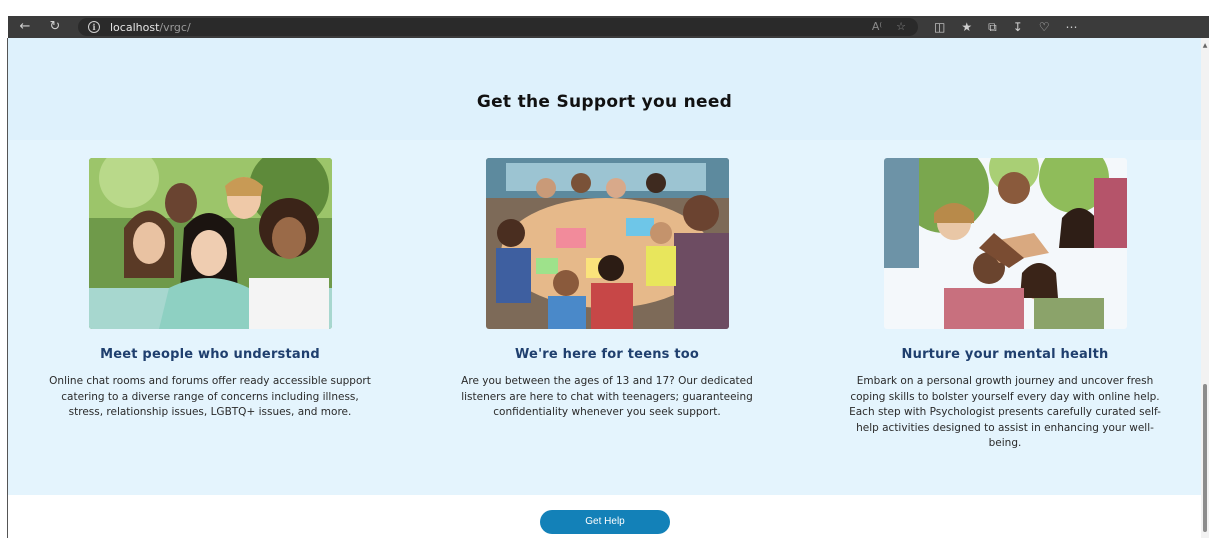 The height and width of the screenshot is (538, 1209). Describe the element at coordinates (877, 27) in the screenshot. I see `read-aloud-icon: A⁽` at that location.